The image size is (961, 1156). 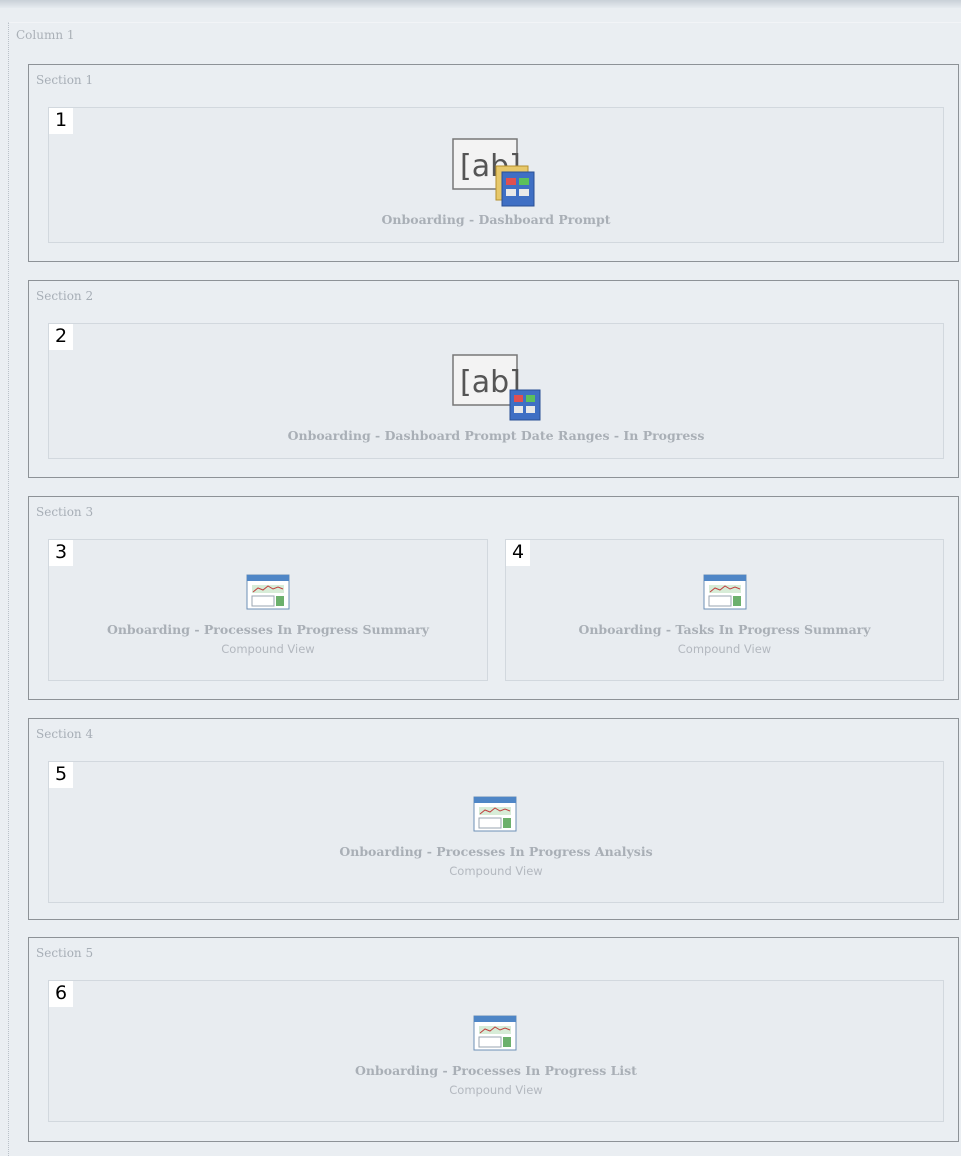 I want to click on section-title: Section 1, so click(x=65, y=80).